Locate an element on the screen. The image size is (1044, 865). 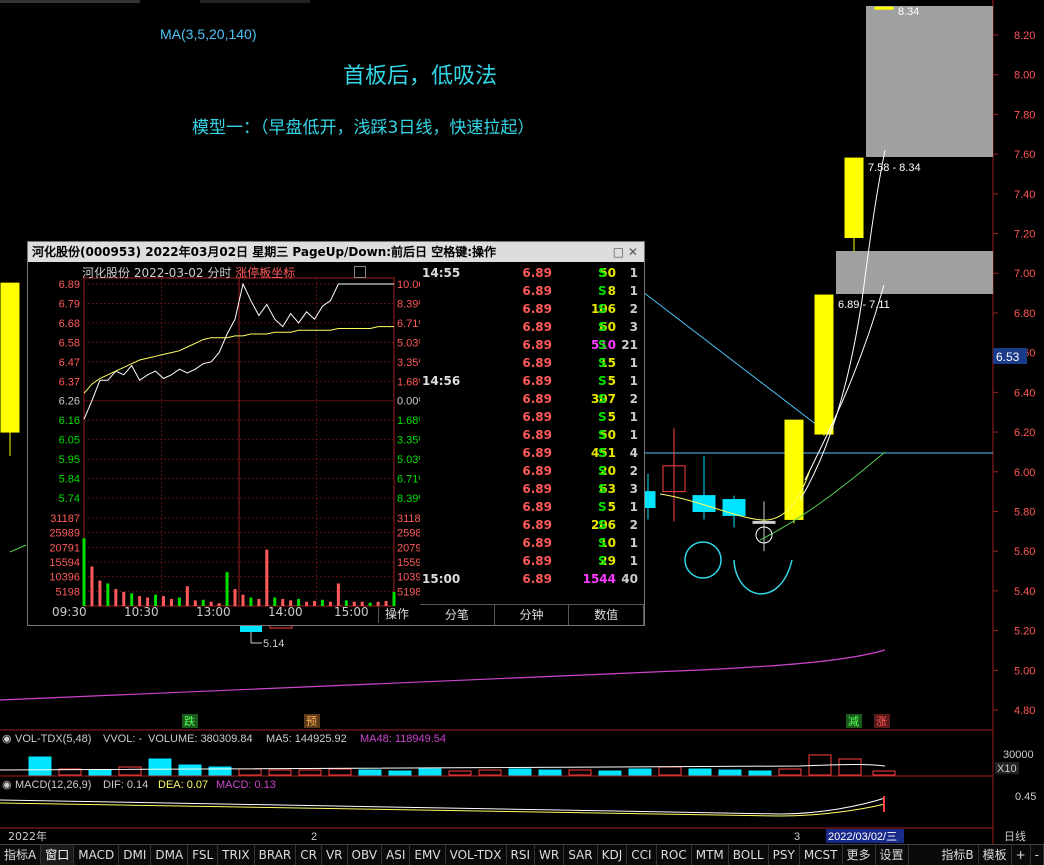
expand-icon is located at coordinates (360, 272).